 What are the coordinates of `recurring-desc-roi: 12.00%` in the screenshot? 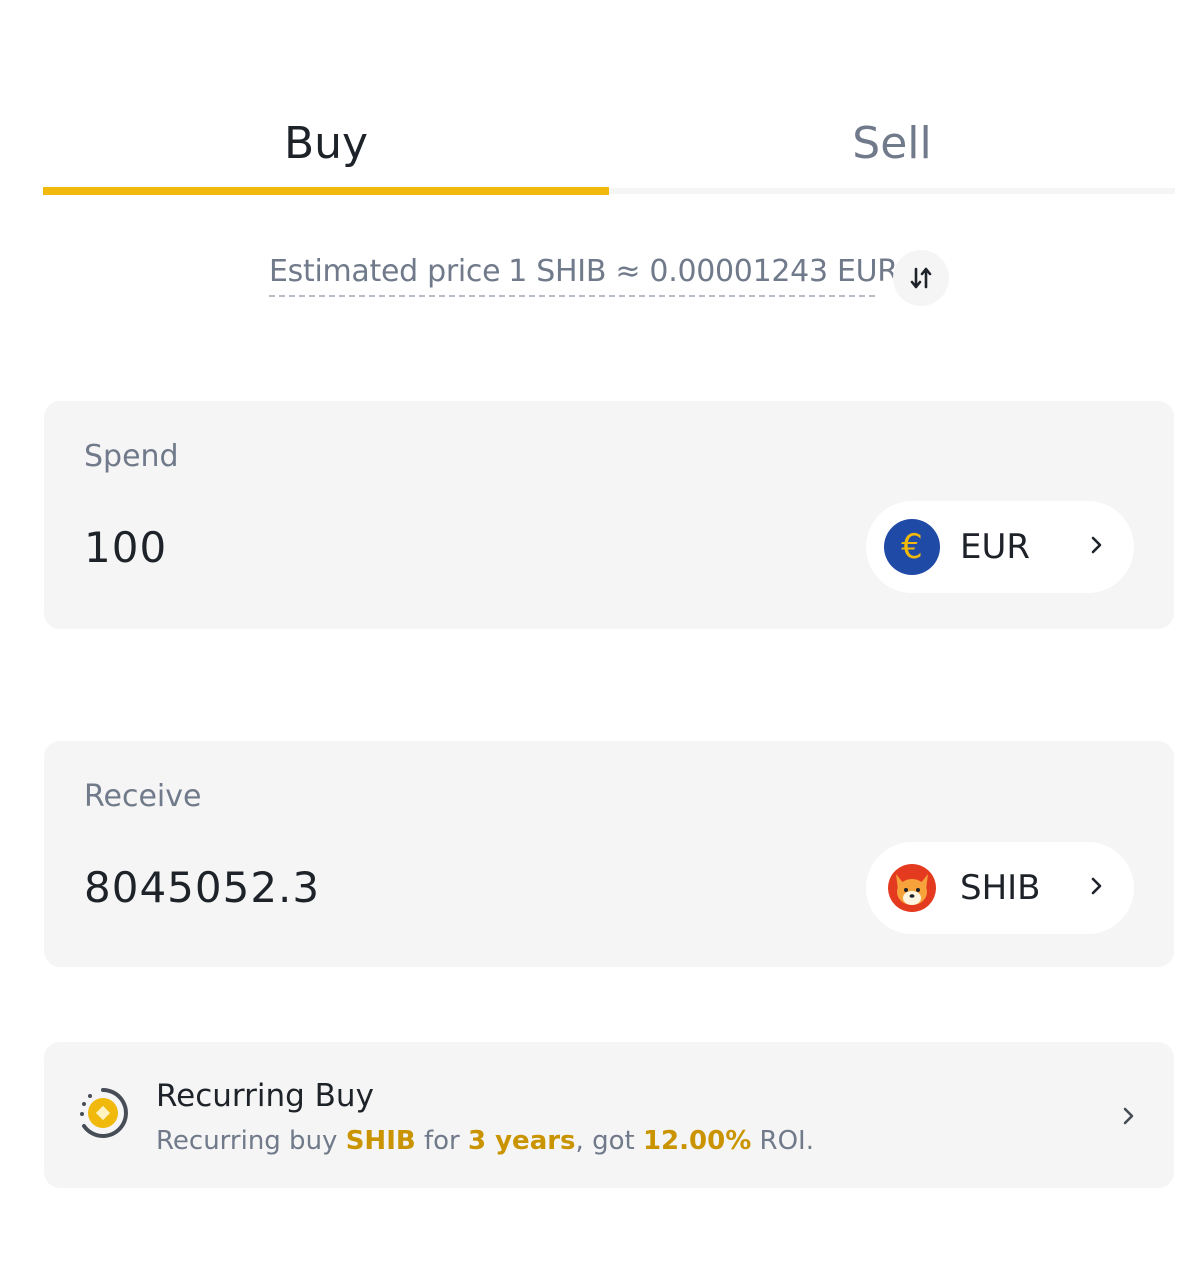 It's located at (697, 1141).